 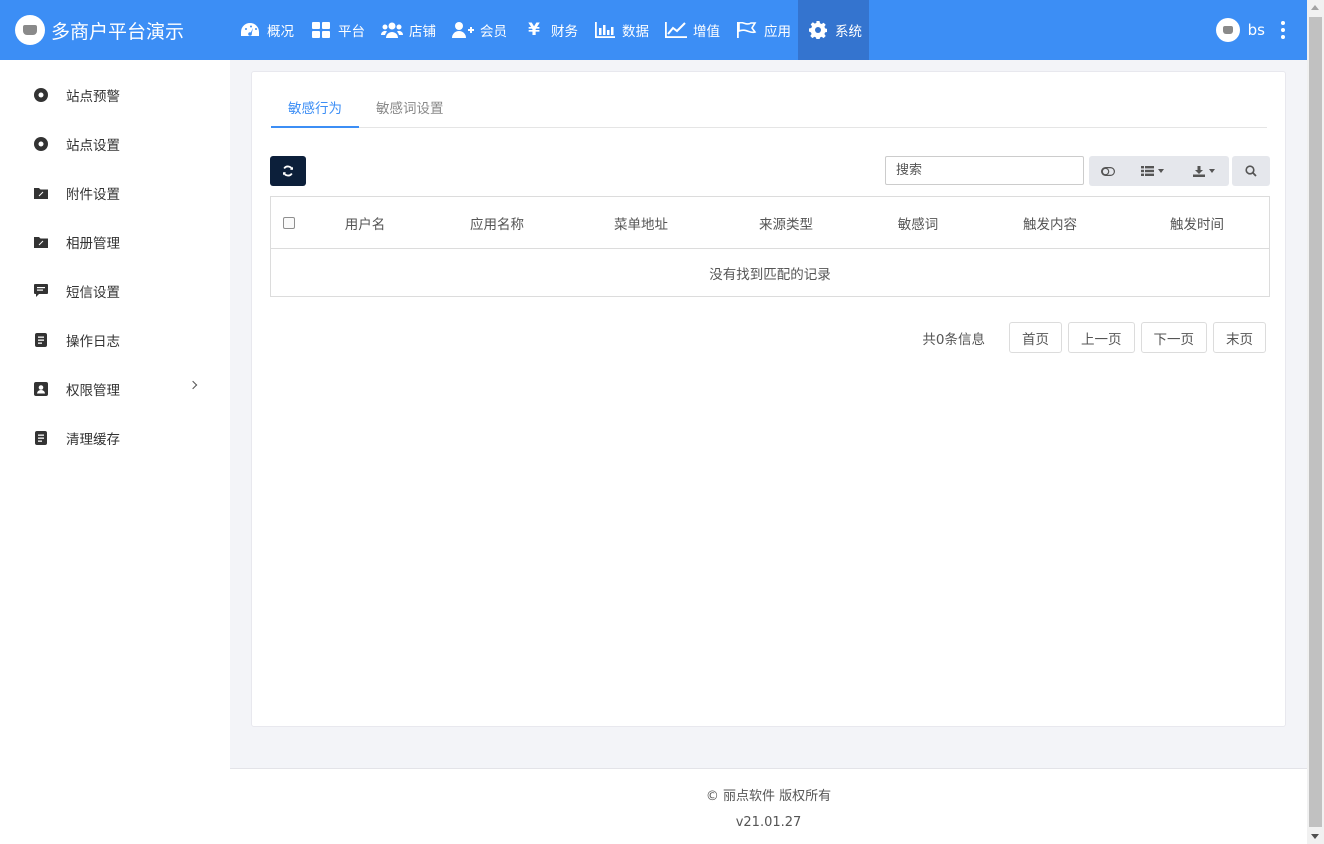 I want to click on sidebar-item-clear-cache: 清理缓存, so click(x=115, y=437).